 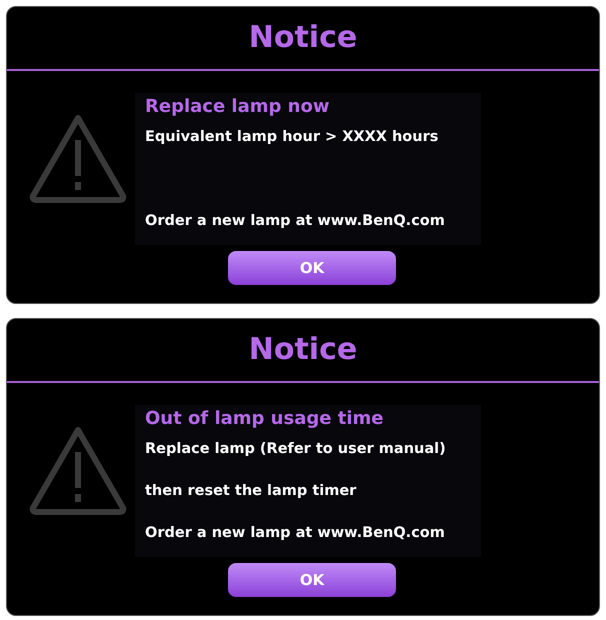 What do you see at coordinates (251, 491) in the screenshot?
I see `message-text: then reset the lamp timer` at bounding box center [251, 491].